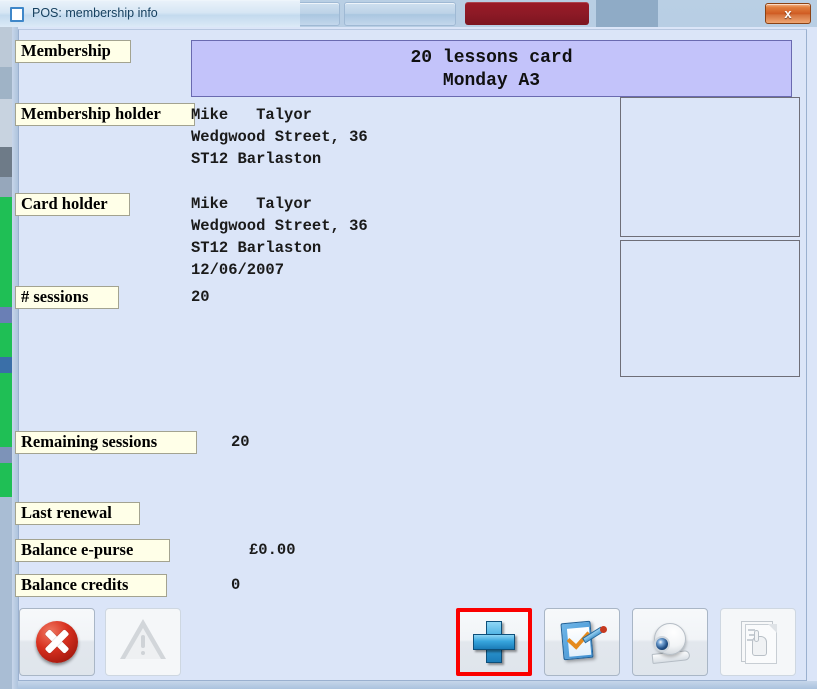 The width and height of the screenshot is (817, 689). I want to click on window-icon, so click(17, 14).